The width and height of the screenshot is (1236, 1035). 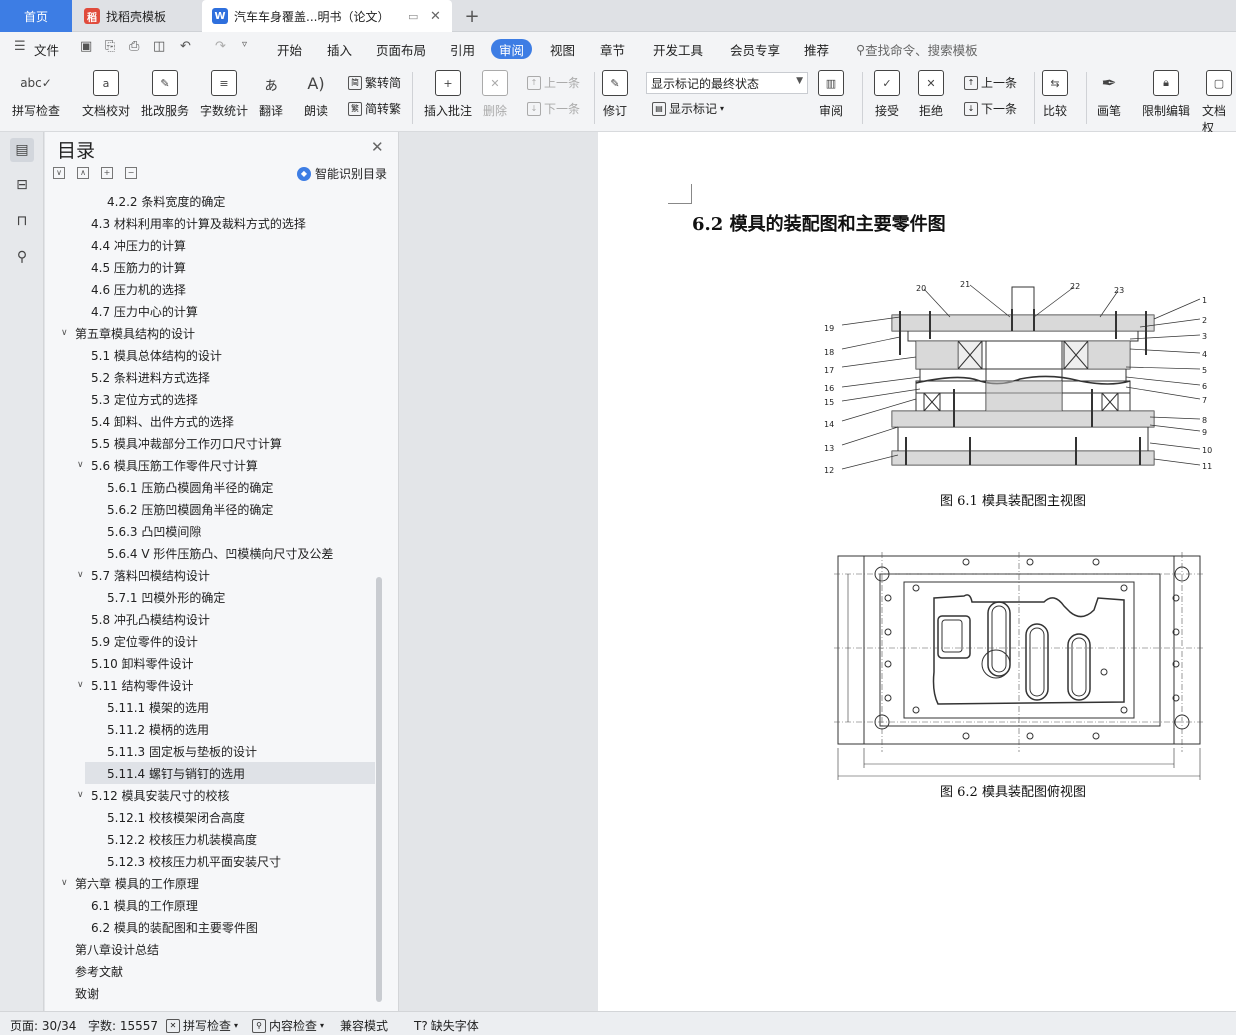 What do you see at coordinates (136, 16) in the screenshot?
I see `tab-template: 稻 找稻壳模板` at bounding box center [136, 16].